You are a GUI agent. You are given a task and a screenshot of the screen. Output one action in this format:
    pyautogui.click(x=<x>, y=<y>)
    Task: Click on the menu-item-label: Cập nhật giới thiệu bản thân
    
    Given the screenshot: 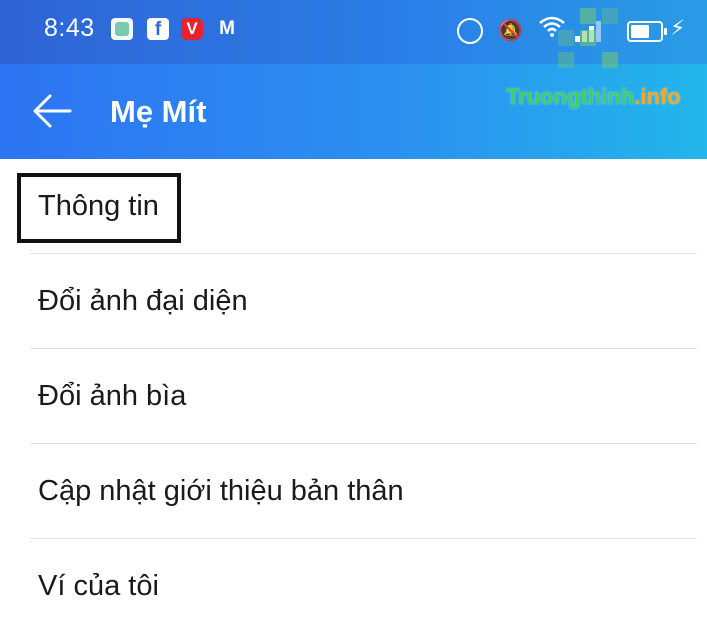 What is the action you would take?
    pyautogui.click(x=221, y=491)
    